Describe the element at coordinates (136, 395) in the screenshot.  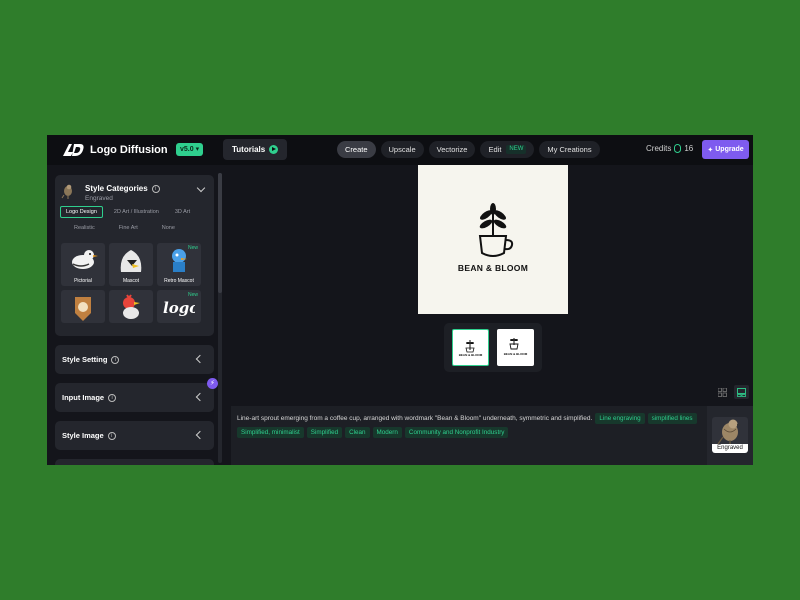
I see `input-image-panel: Input Image i ⚡` at that location.